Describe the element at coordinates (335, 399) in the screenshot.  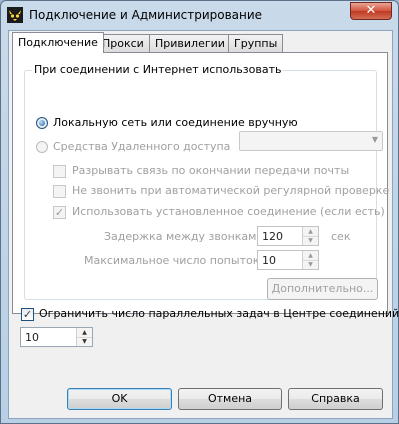
I see `help-button: Справка` at that location.